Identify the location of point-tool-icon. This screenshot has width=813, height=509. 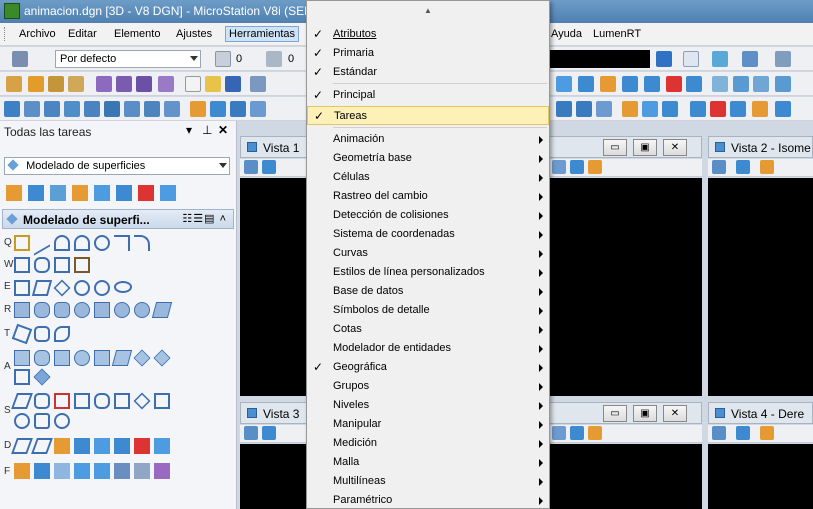
(22, 243).